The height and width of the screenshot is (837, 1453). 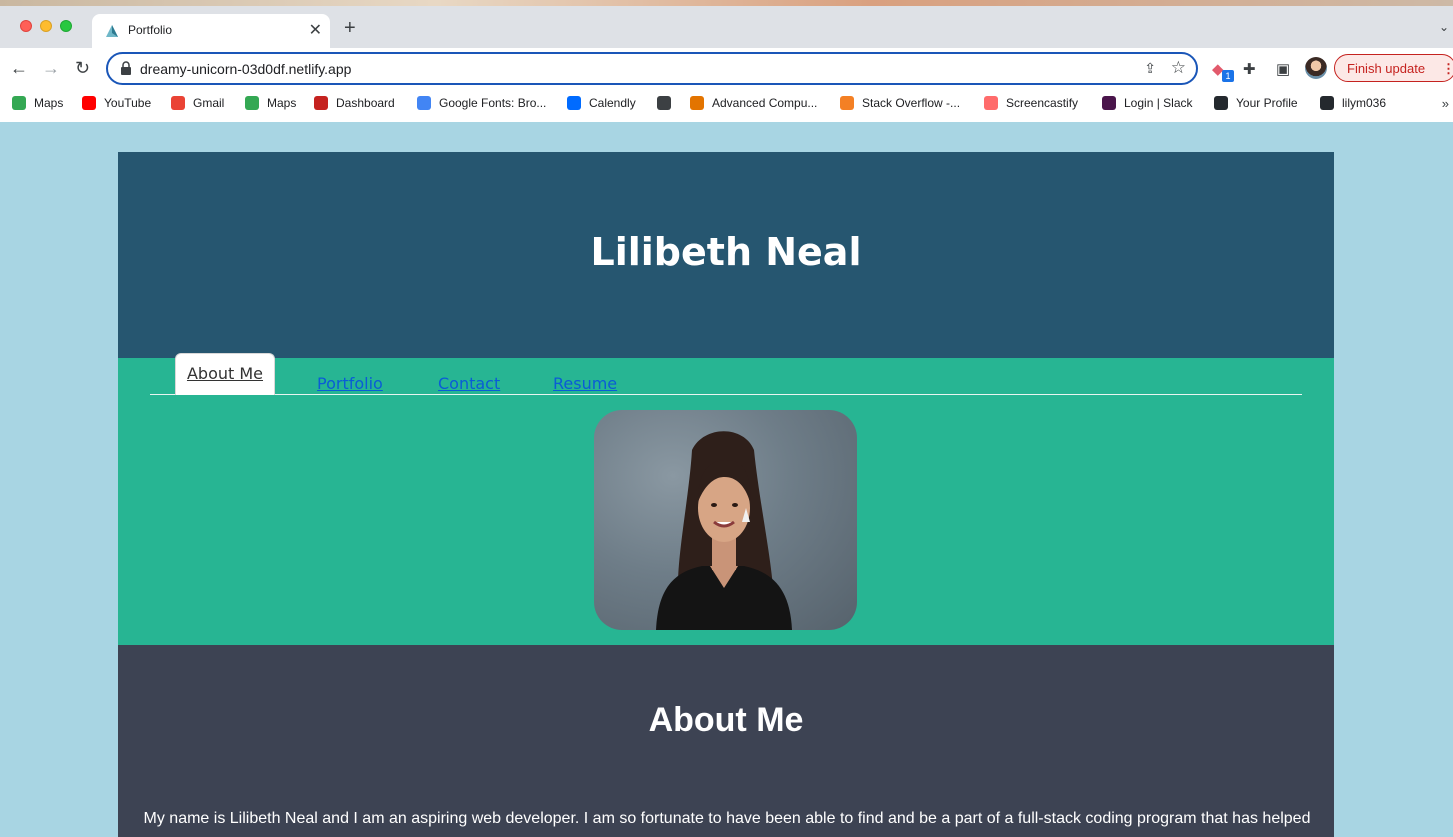 What do you see at coordinates (350, 28) in the screenshot?
I see `new-tab-button: +` at bounding box center [350, 28].